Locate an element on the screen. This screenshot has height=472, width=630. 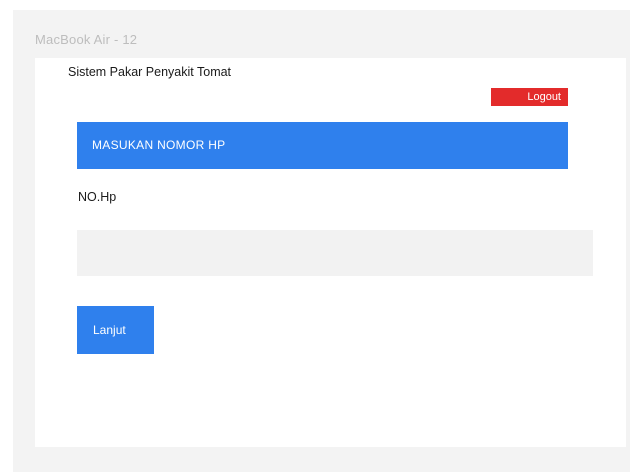
logout-button: Logout is located at coordinates (529, 97).